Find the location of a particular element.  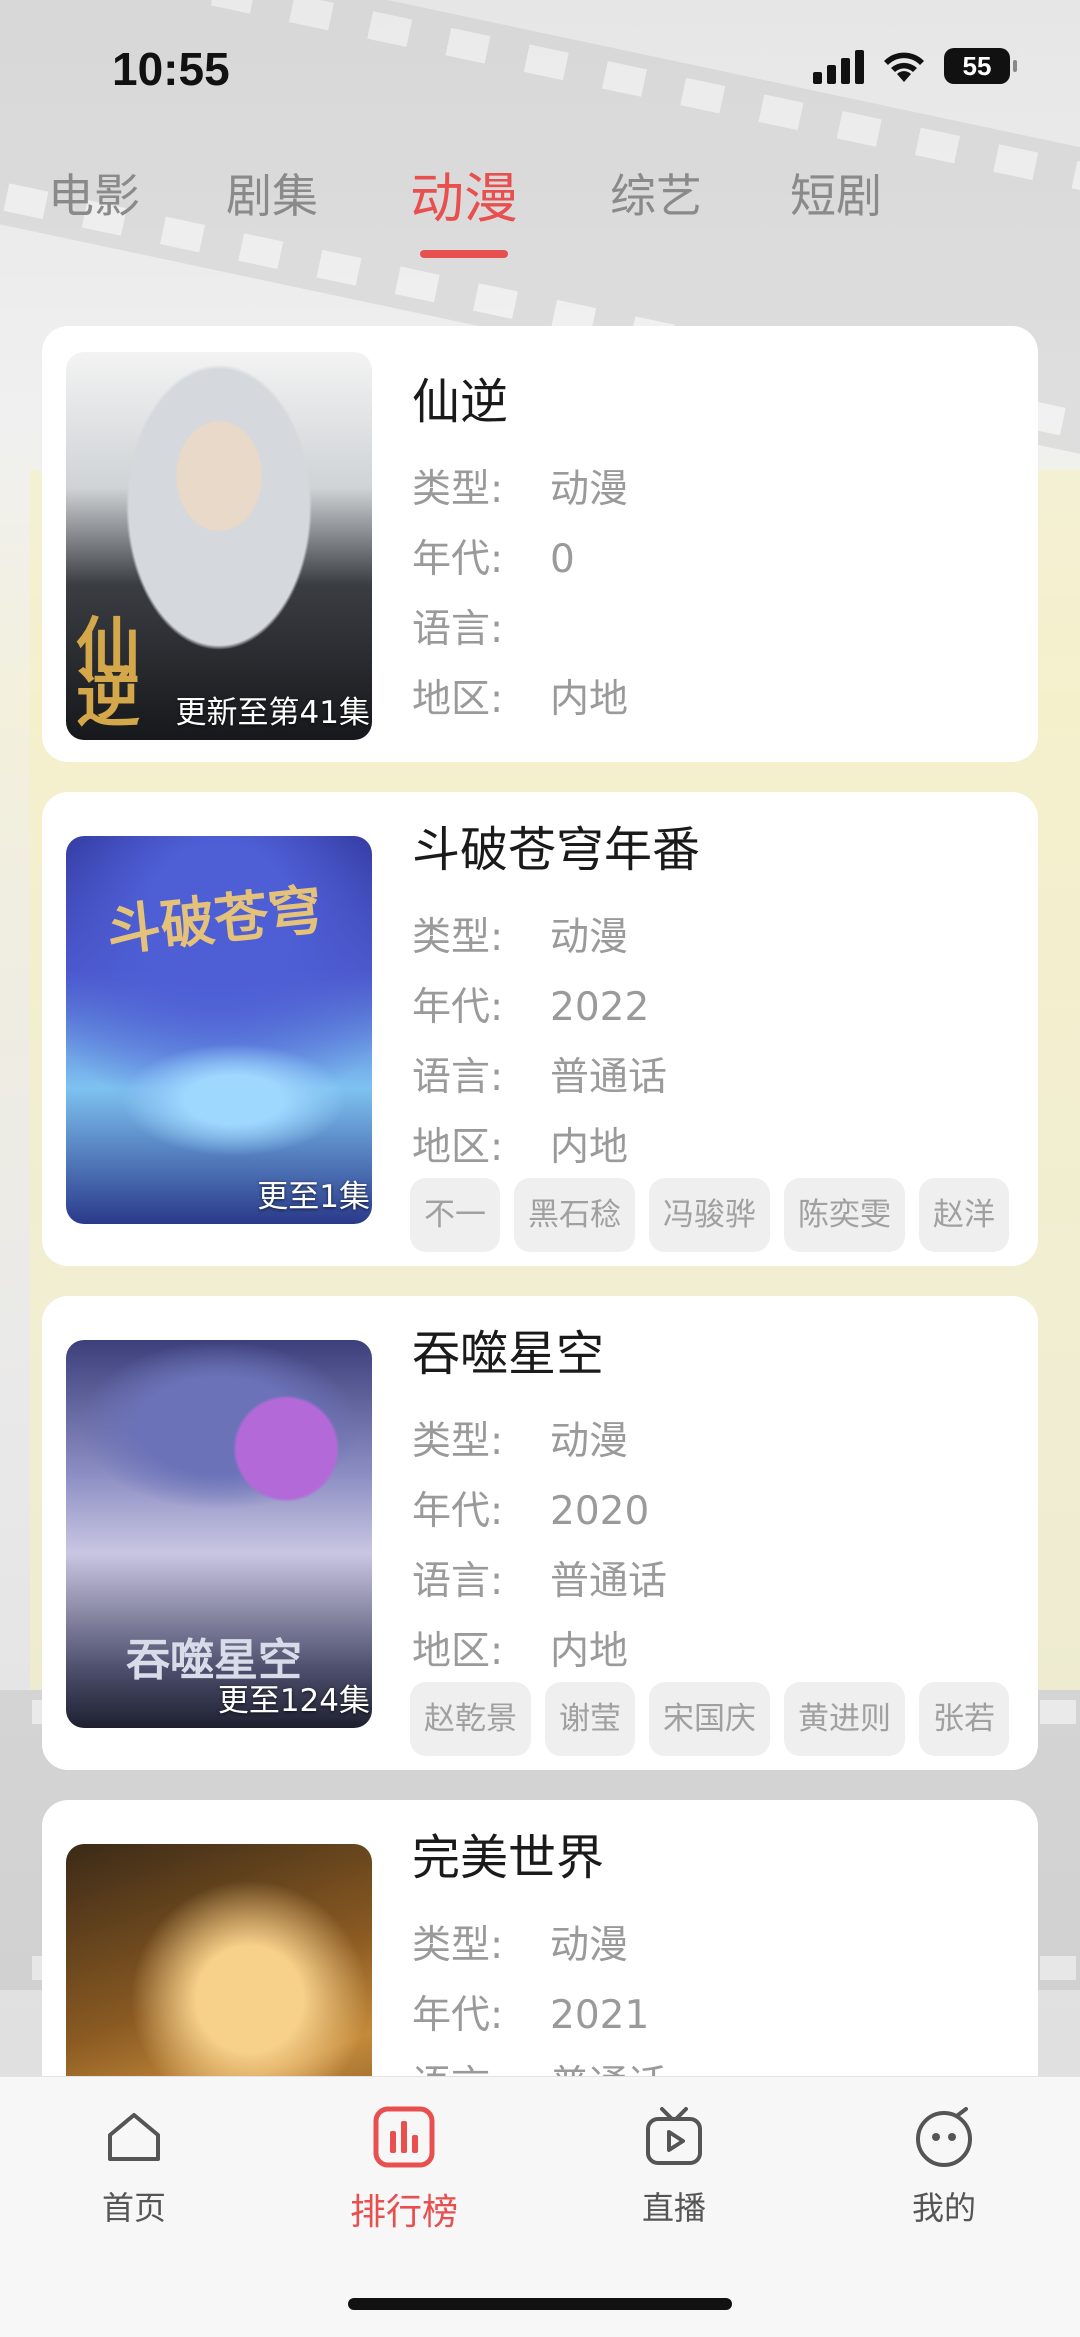

tabbar-home: 首页 is located at coordinates (134, 2167).